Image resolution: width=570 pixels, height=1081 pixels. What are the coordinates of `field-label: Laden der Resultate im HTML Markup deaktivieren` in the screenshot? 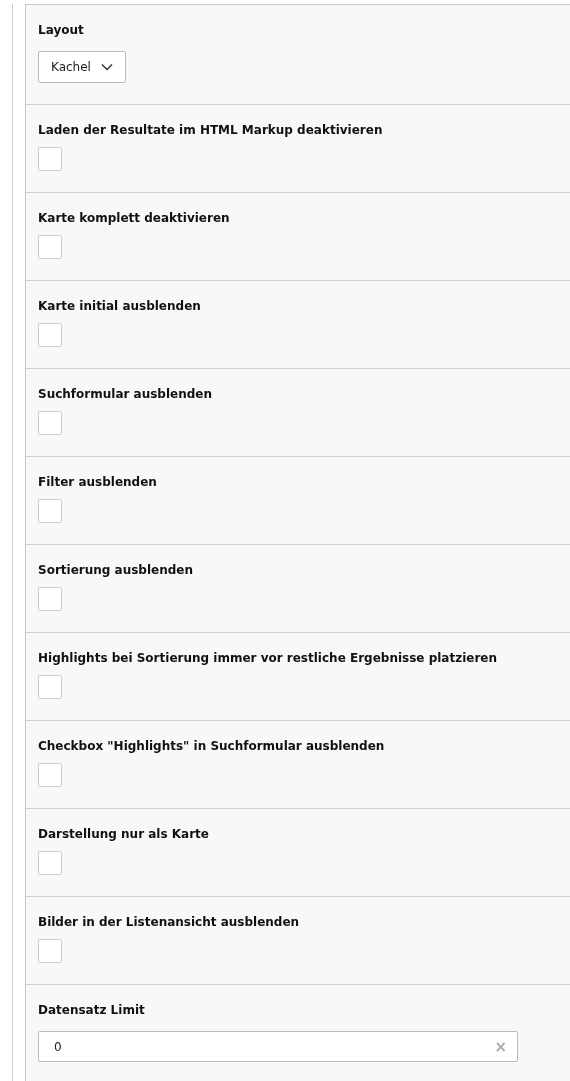 It's located at (211, 130).